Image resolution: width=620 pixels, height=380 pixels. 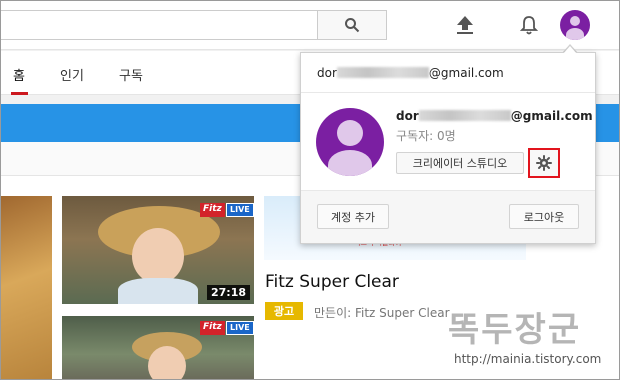 What do you see at coordinates (72, 74) in the screenshot?
I see `tab-trending: 인기` at bounding box center [72, 74].